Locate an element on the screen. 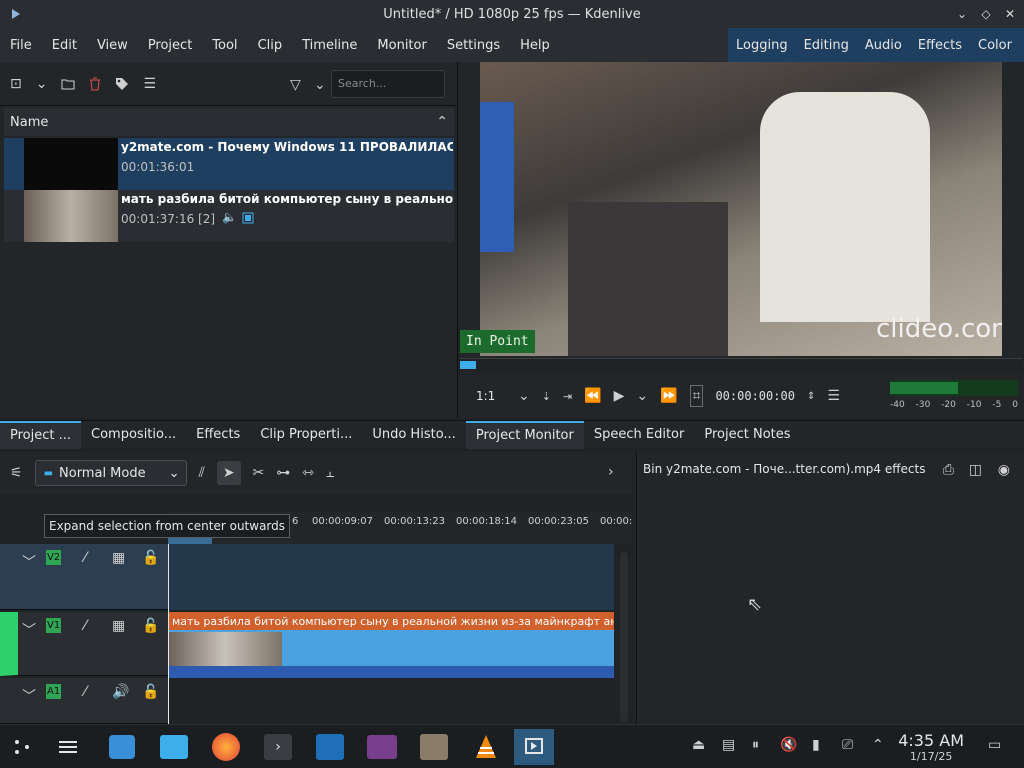 The image size is (1024, 768). tray-volume-muted-icon: 🔇 is located at coordinates (788, 745).